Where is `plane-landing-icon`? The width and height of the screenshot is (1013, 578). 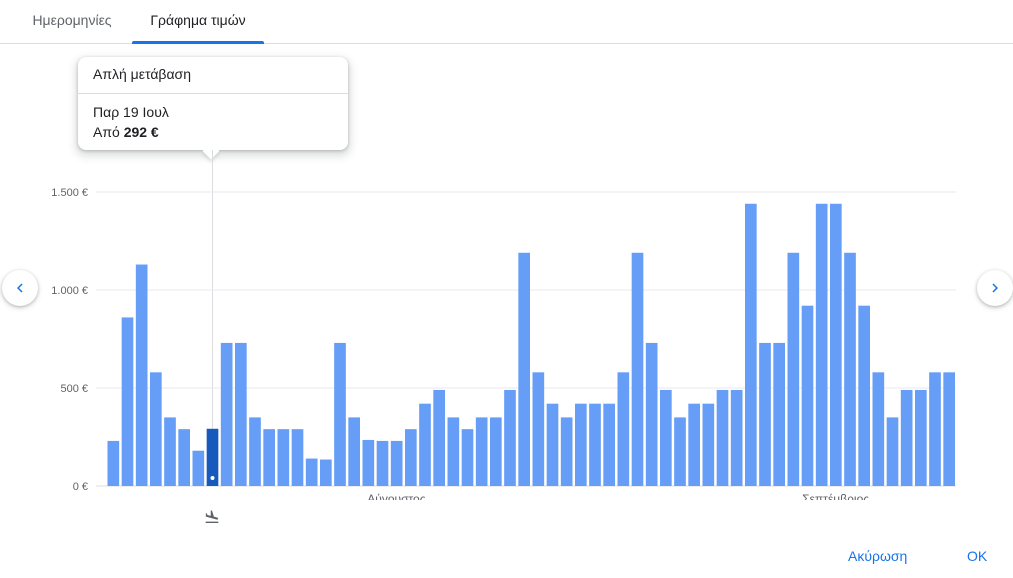
plane-landing-icon is located at coordinates (212, 519).